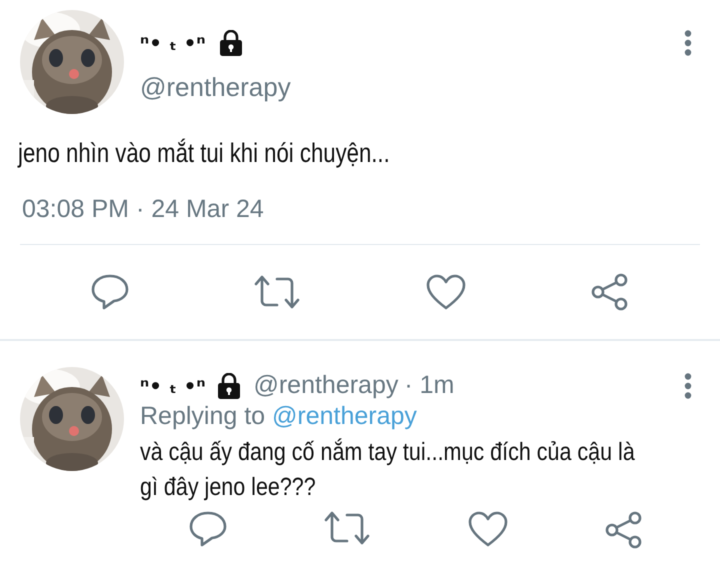 Image resolution: width=720 pixels, height=561 pixels. Describe the element at coordinates (344, 416) in the screenshot. I see `mention-link: @rentherapy` at that location.